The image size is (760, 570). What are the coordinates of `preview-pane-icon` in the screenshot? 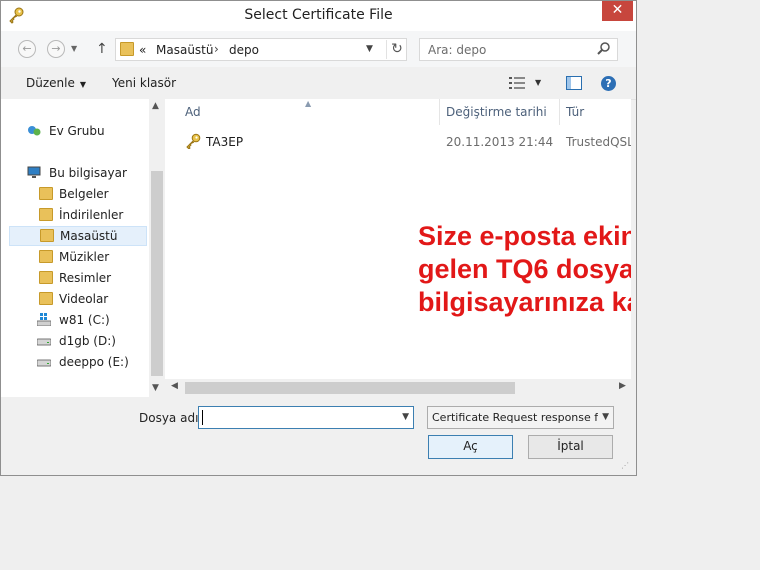 It's located at (574, 83).